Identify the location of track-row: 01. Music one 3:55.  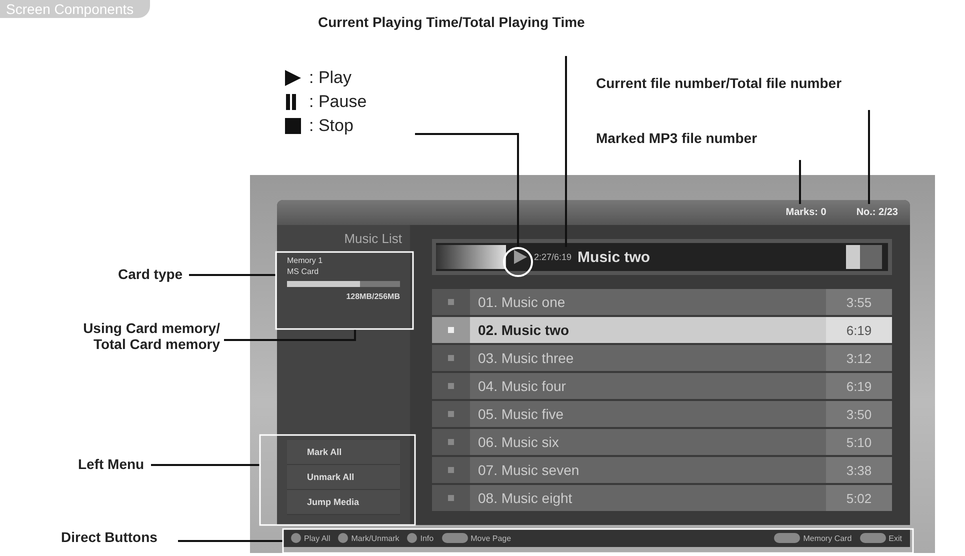
(662, 302).